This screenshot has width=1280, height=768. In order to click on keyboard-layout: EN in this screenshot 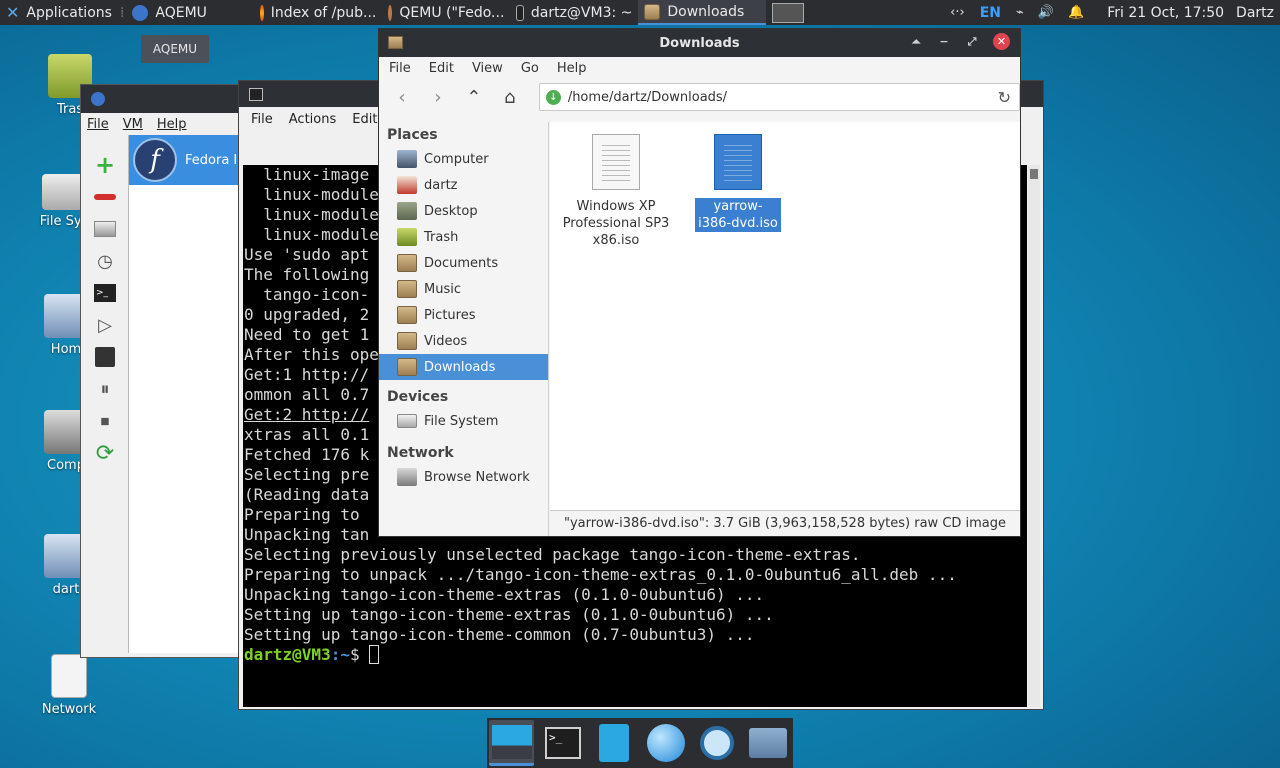, I will do `click(990, 13)`.